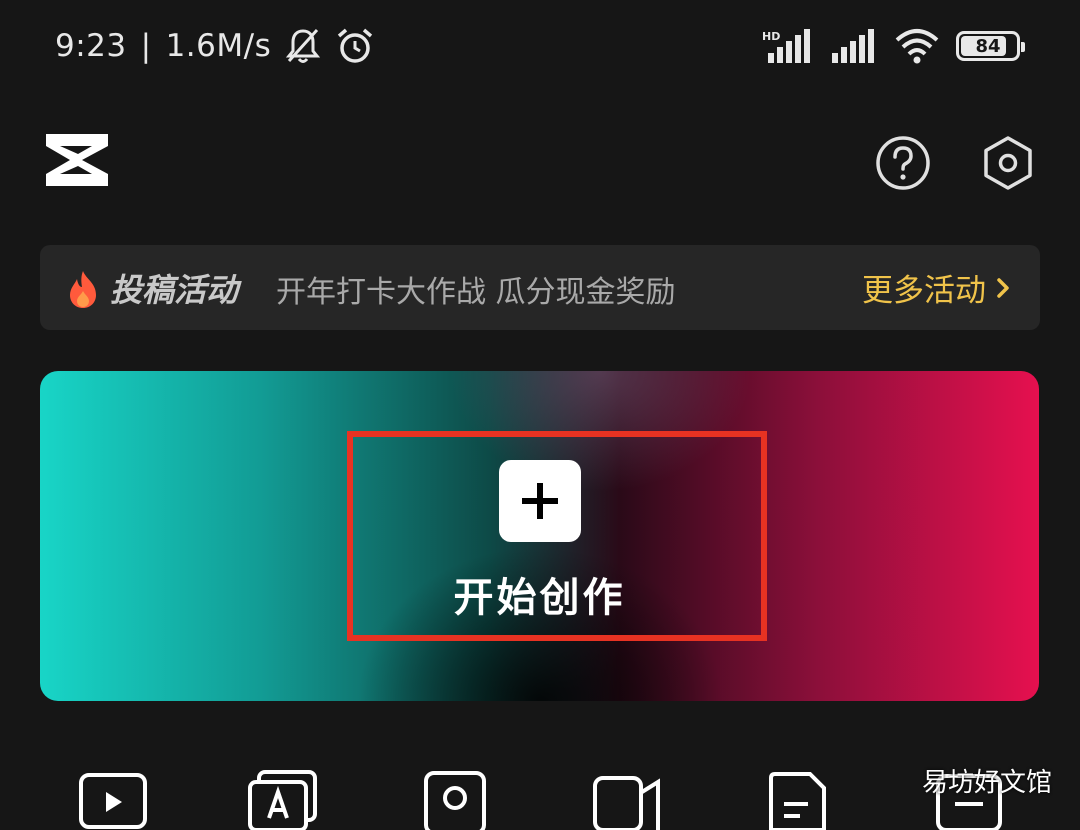  I want to click on status-left: 9:23 | 1.6M/s, so click(215, 46).